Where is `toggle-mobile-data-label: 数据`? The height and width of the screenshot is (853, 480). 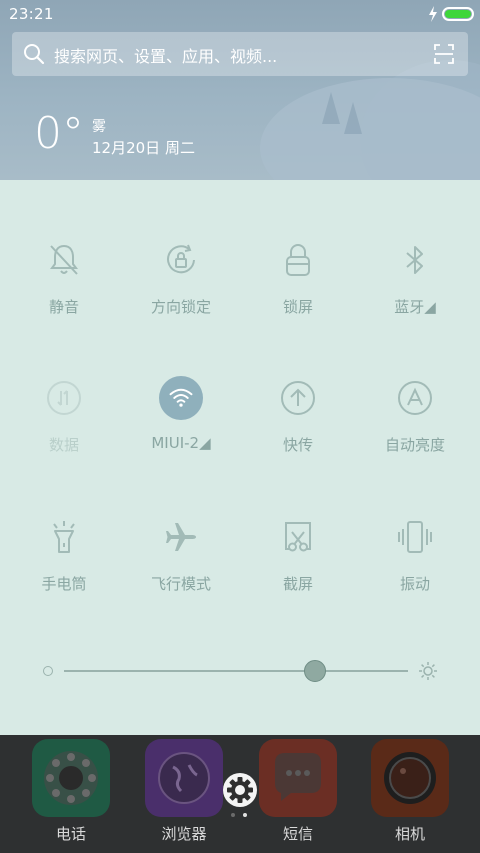 toggle-mobile-data-label: 数据 is located at coordinates (63, 445).